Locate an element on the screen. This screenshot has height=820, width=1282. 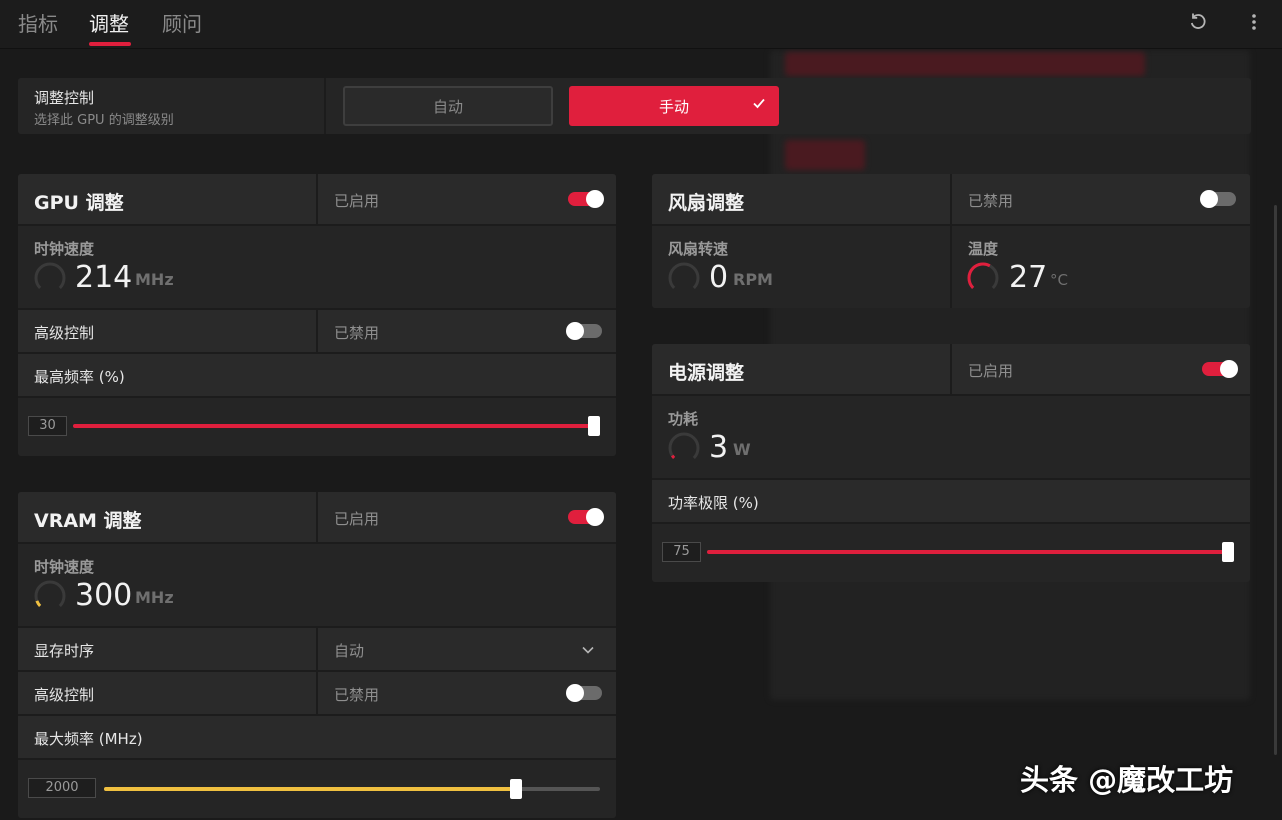
gpu-advanced-row is located at coordinates (317, 331).